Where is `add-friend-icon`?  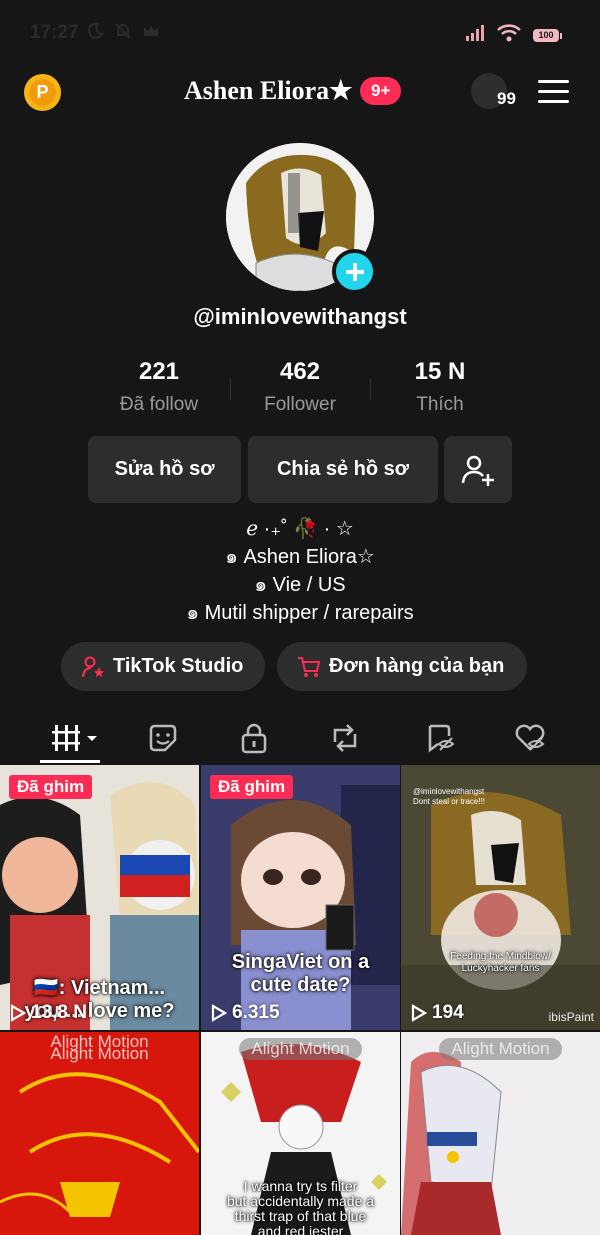
add-friend-icon is located at coordinates (477, 470).